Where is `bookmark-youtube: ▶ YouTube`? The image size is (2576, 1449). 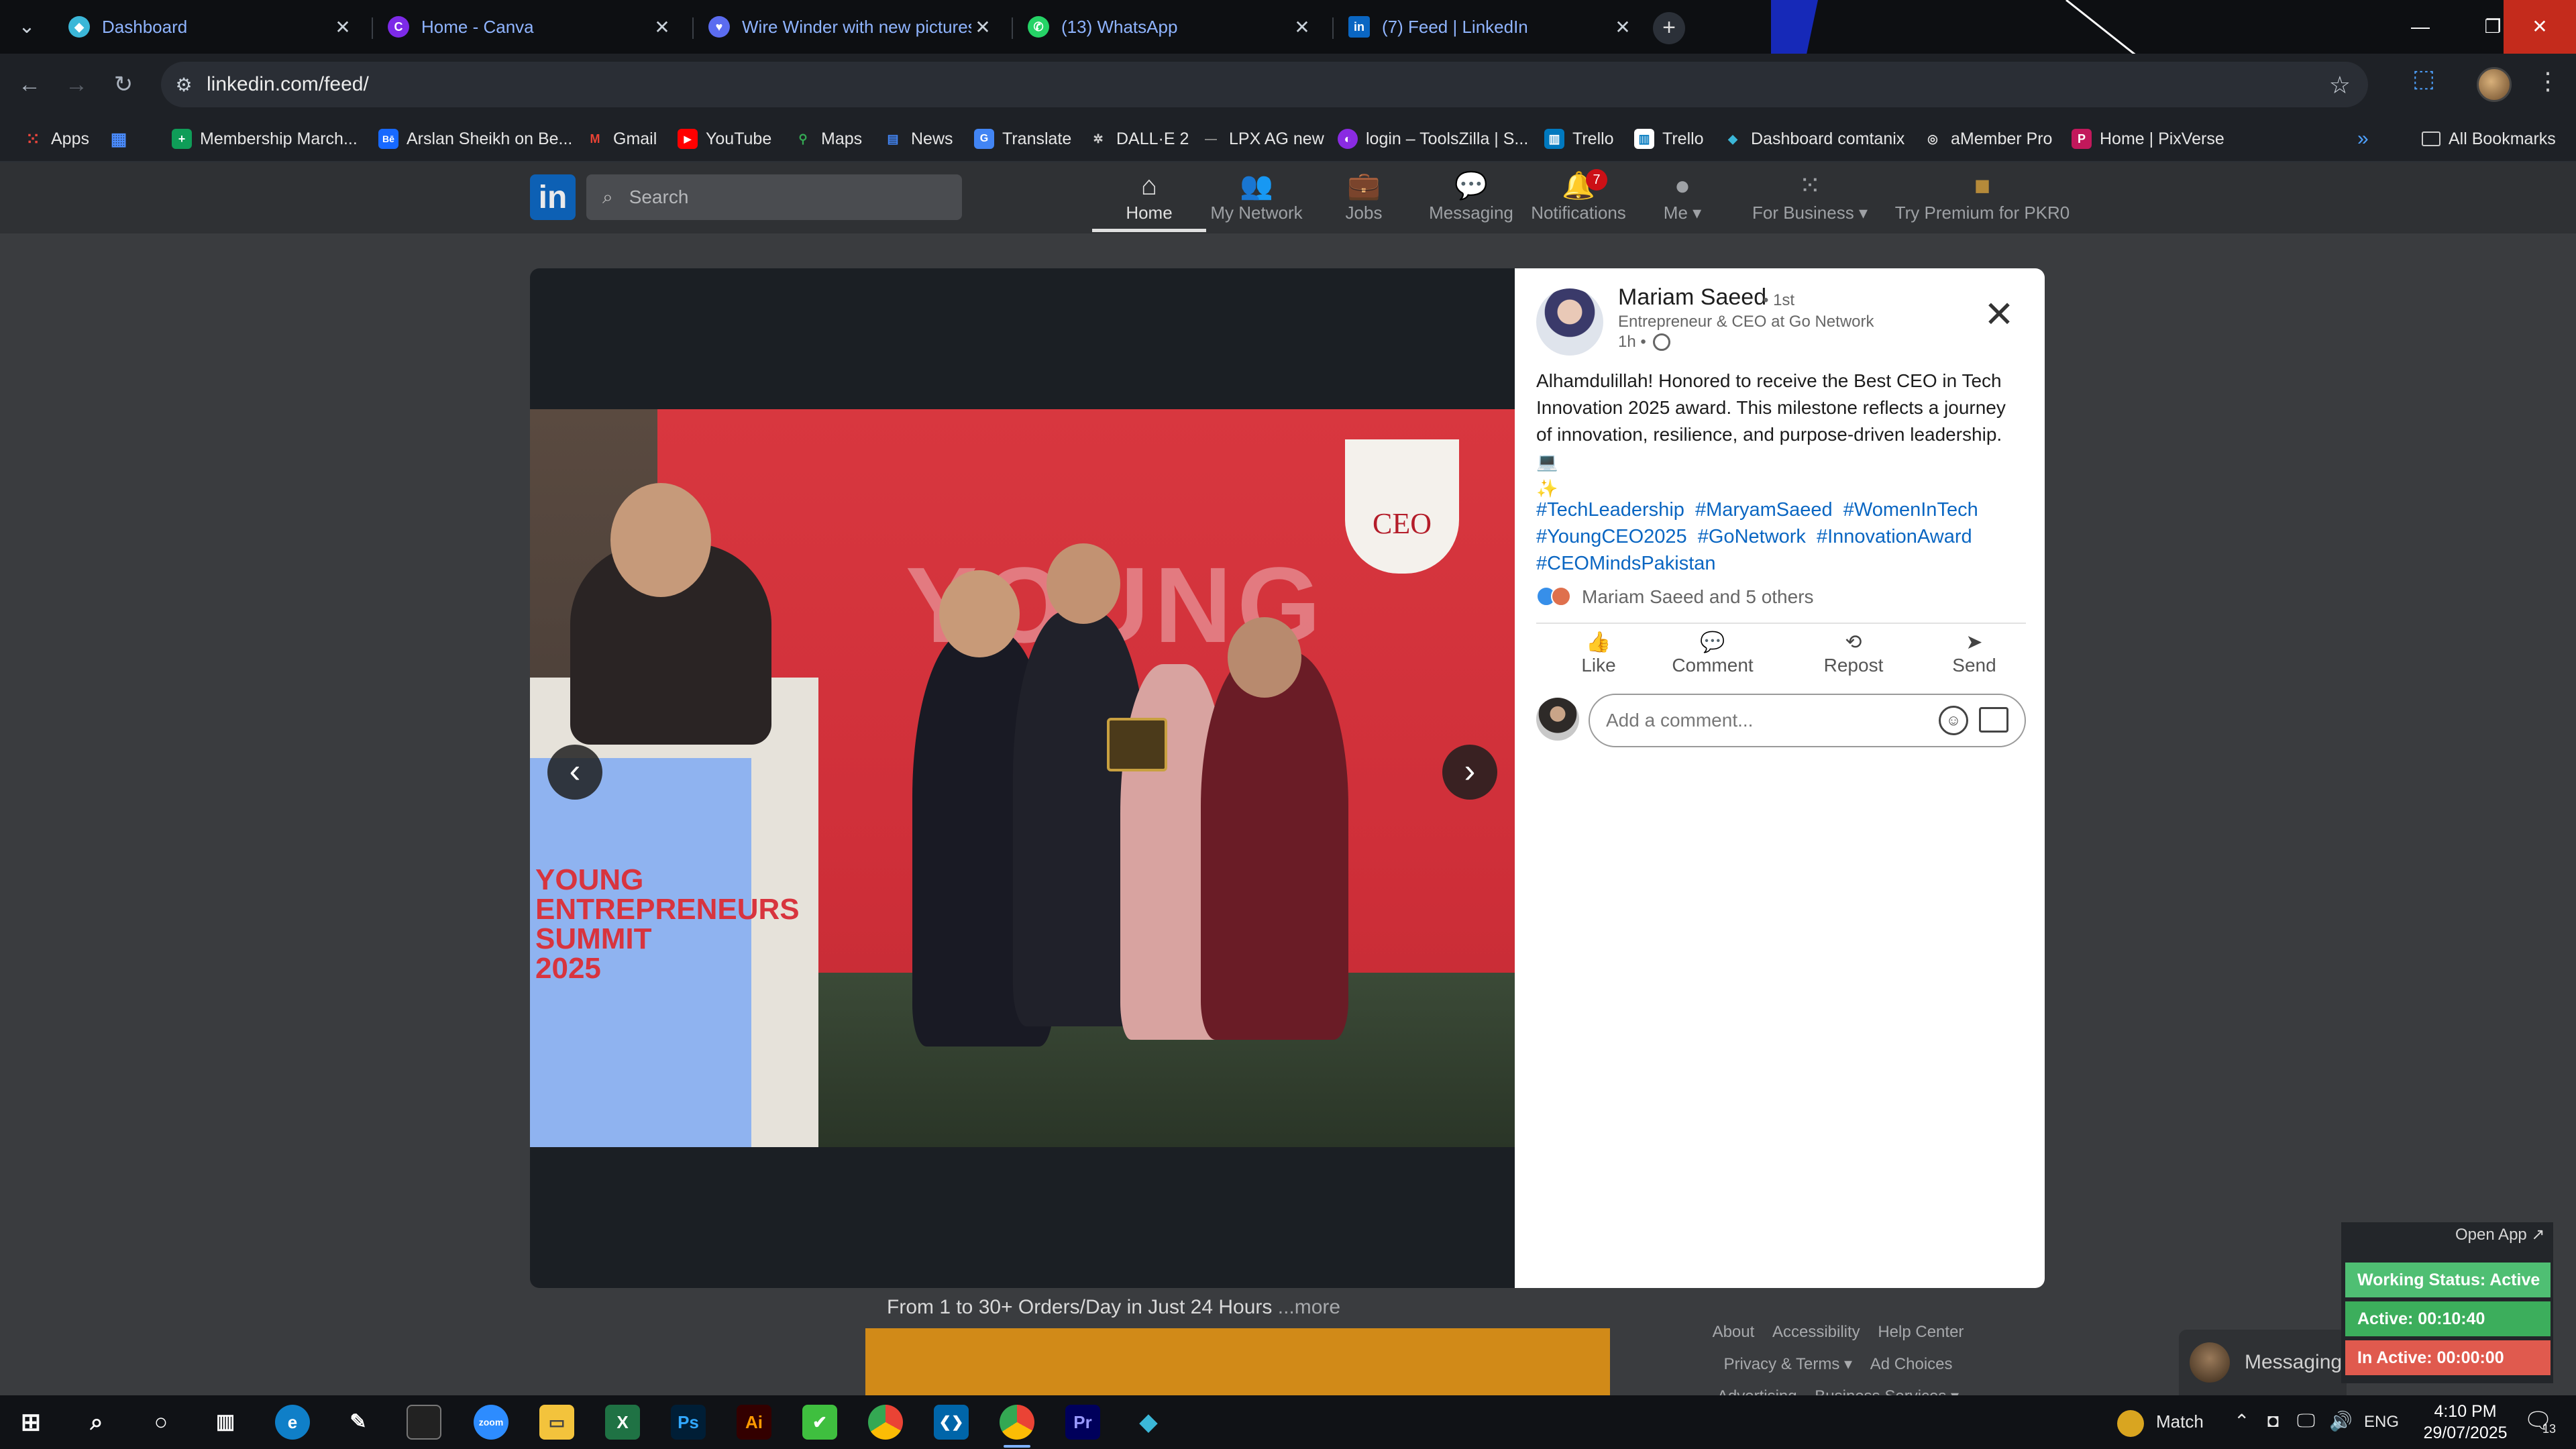 bookmark-youtube: ▶ YouTube is located at coordinates (724, 139).